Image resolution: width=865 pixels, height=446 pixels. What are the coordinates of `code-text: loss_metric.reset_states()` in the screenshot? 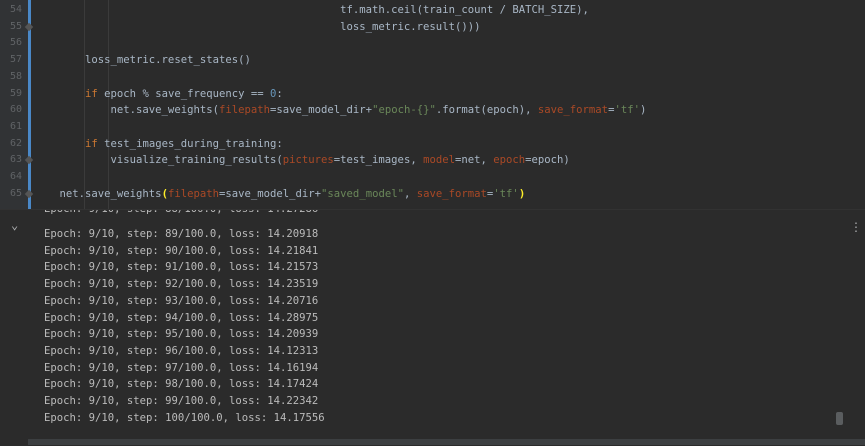 It's located at (142, 60).